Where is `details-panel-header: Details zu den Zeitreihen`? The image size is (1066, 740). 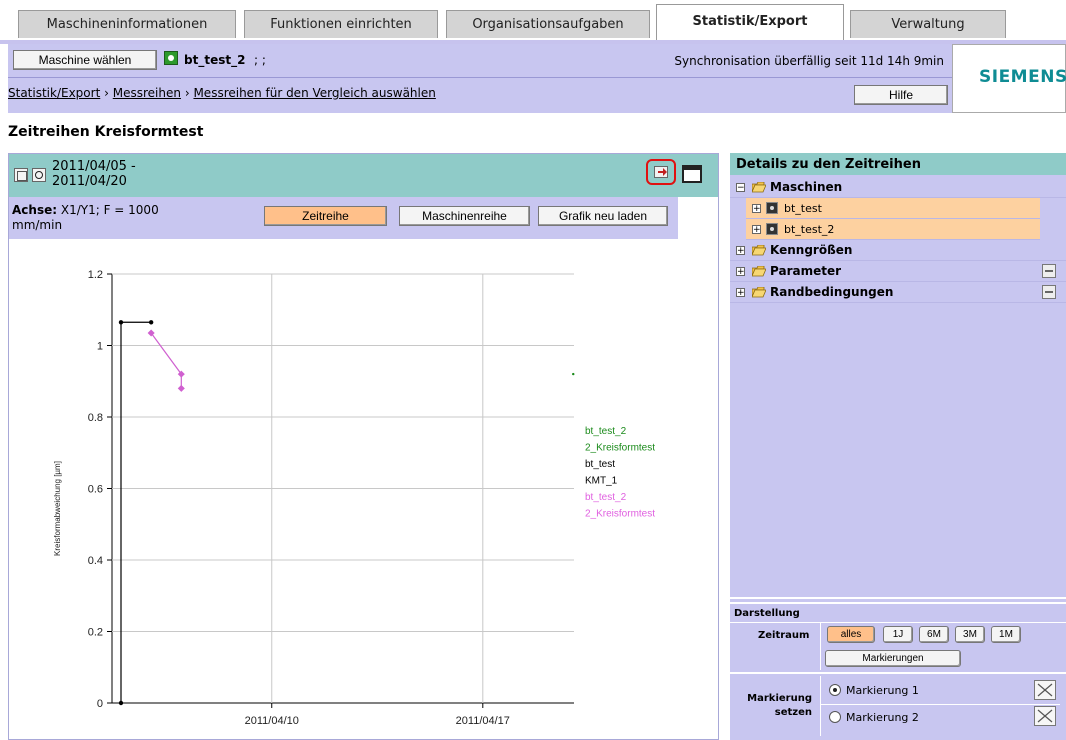
details-panel-header: Details zu den Zeitreihen is located at coordinates (898, 164).